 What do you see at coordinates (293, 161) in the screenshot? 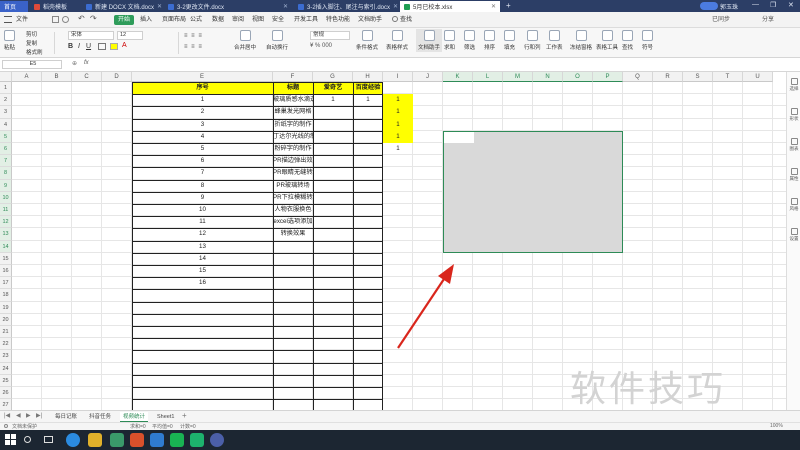
I see `table-cell-title: PR描边弹出效果` at bounding box center [293, 161].